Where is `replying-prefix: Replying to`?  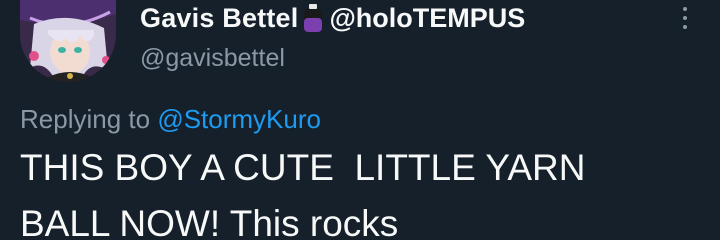
replying-prefix: Replying to is located at coordinates (85, 119).